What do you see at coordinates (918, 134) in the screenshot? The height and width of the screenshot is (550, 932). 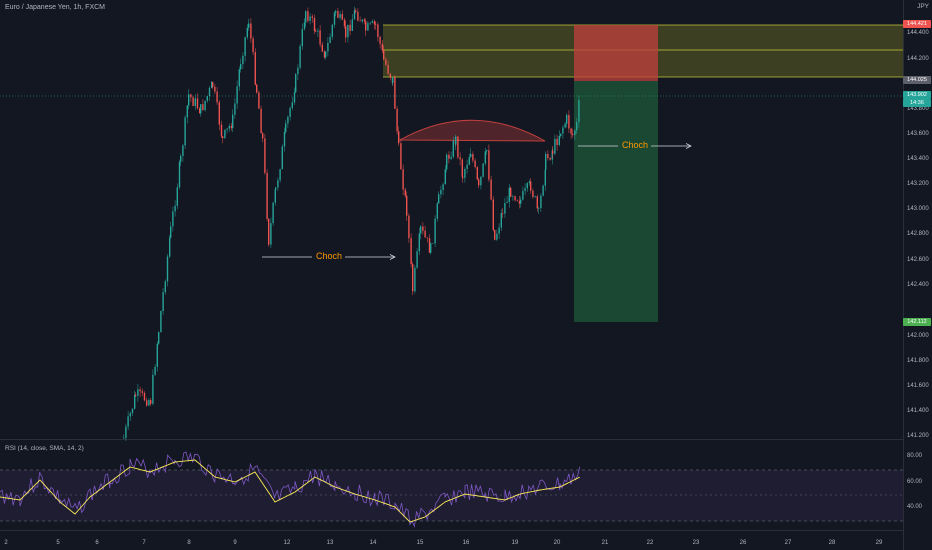 I see `price-tick: 143.600` at bounding box center [918, 134].